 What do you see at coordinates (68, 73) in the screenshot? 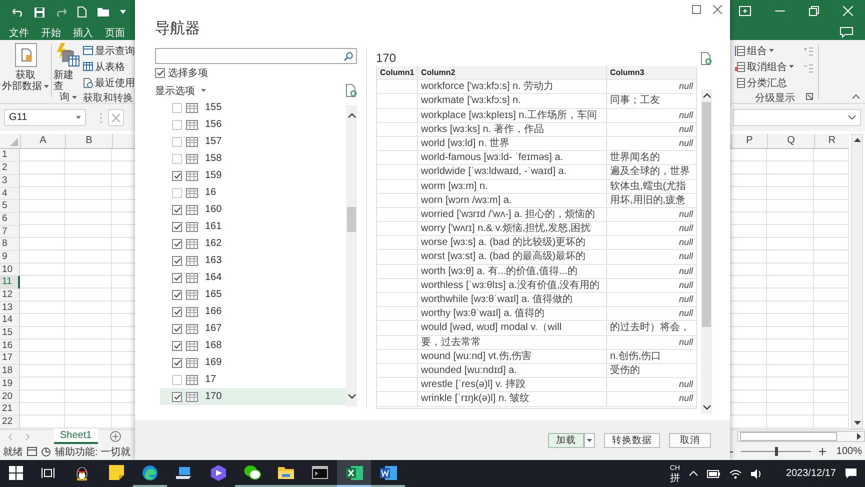
I see `new-query-button: 新建查 询` at bounding box center [68, 73].